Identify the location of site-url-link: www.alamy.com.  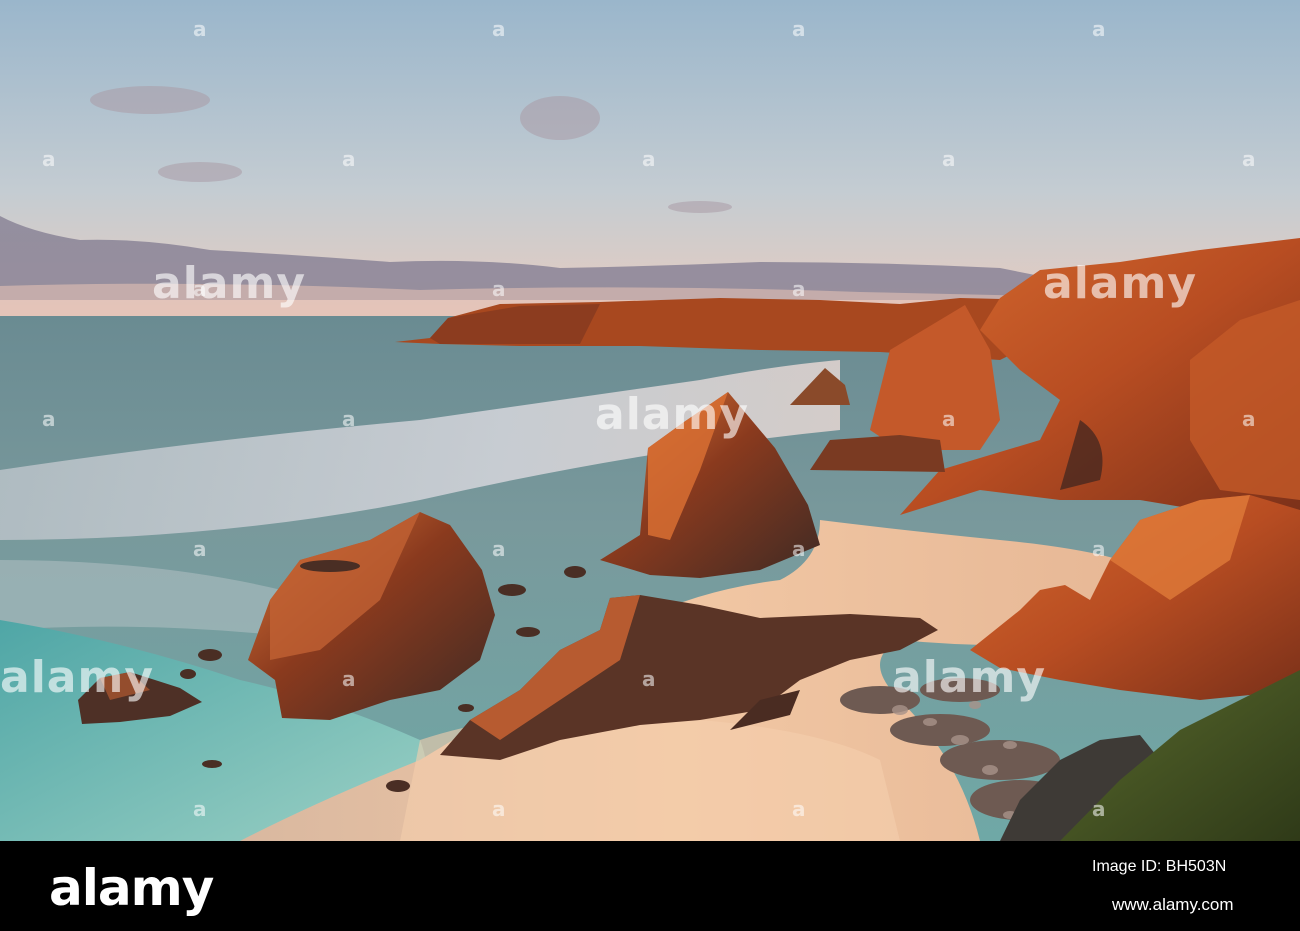
(1173, 905).